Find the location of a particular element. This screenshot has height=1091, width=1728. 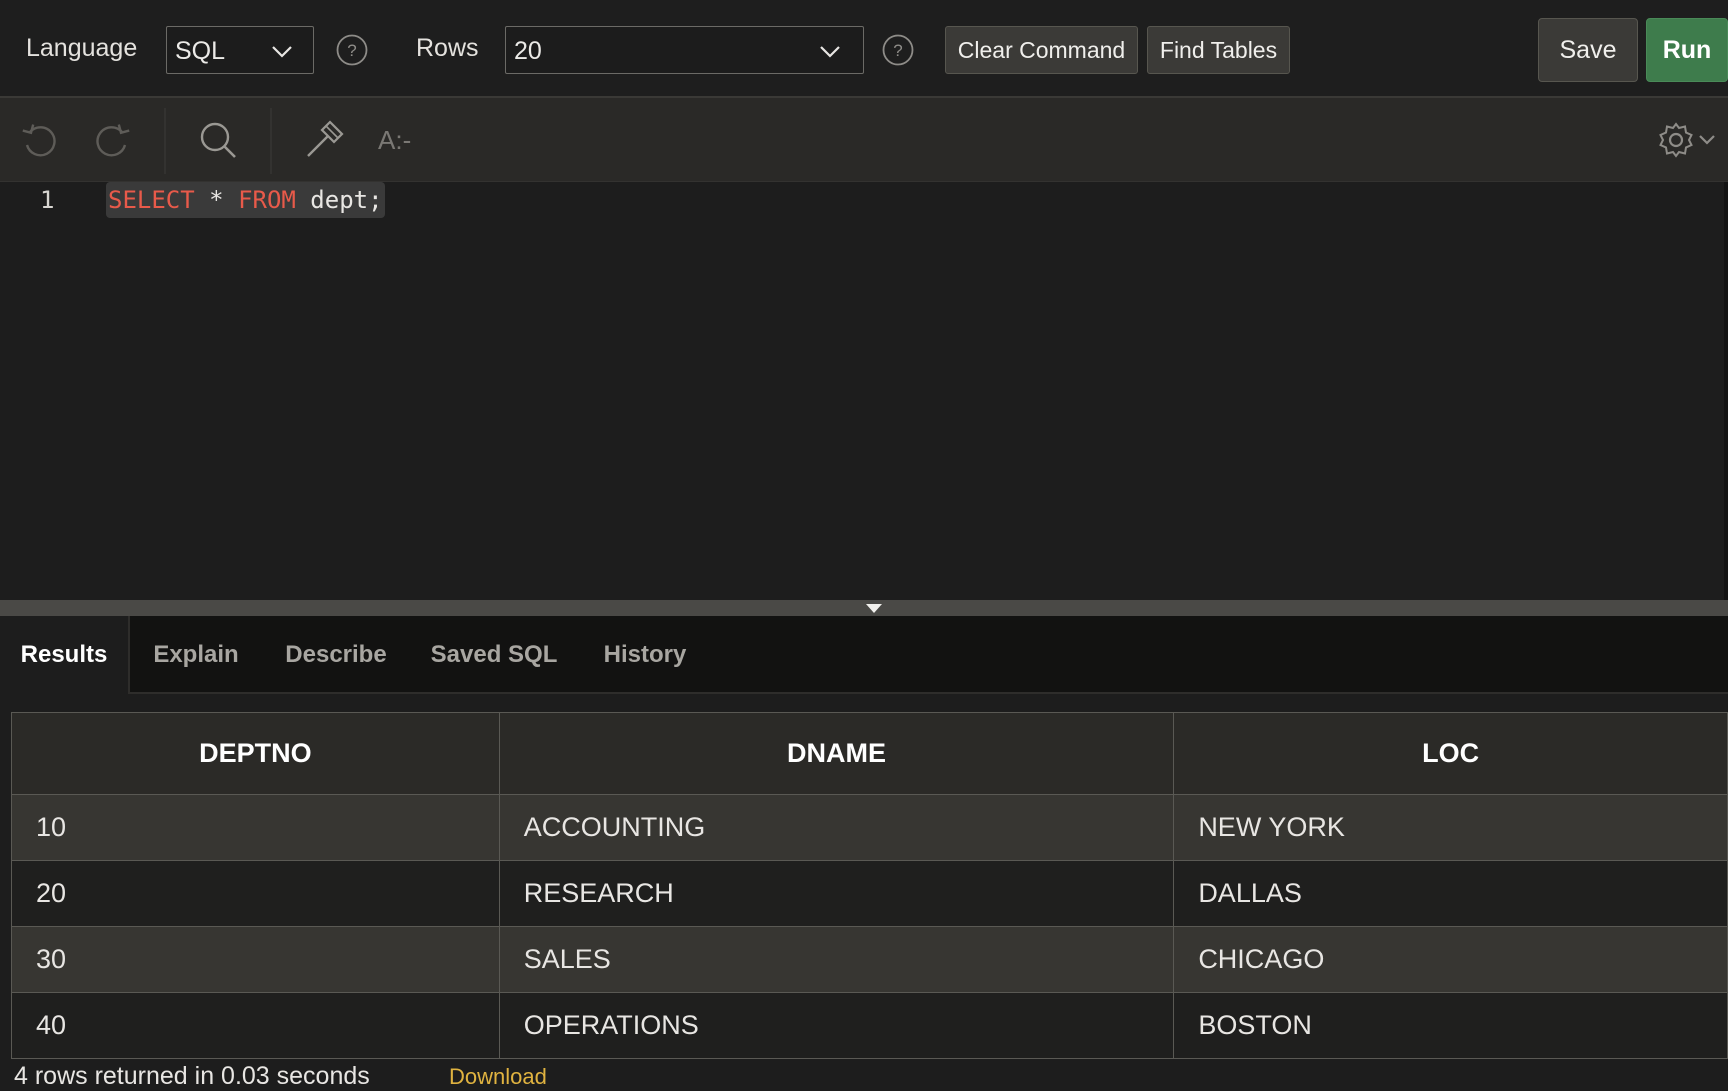

editor-scrollbar is located at coordinates (1726, 391).